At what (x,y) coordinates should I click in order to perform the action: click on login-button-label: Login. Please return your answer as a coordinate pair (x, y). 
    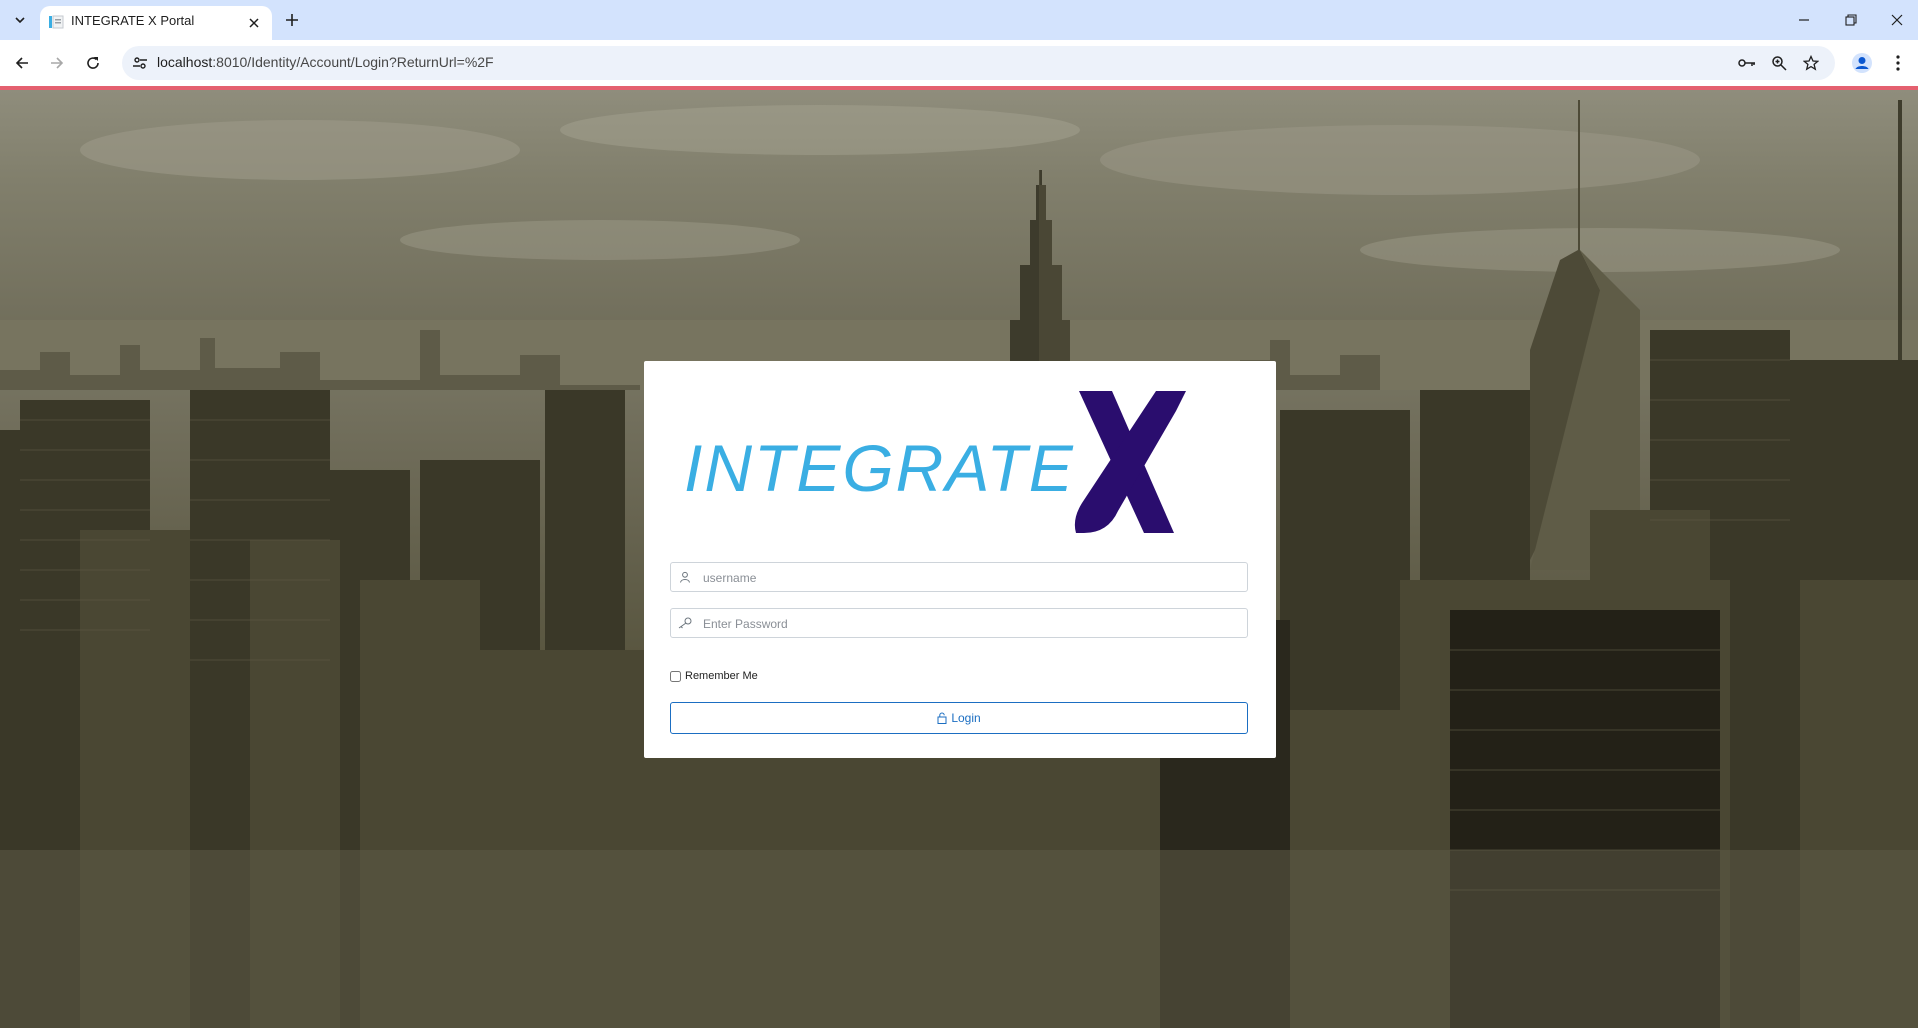
    Looking at the image, I should click on (966, 718).